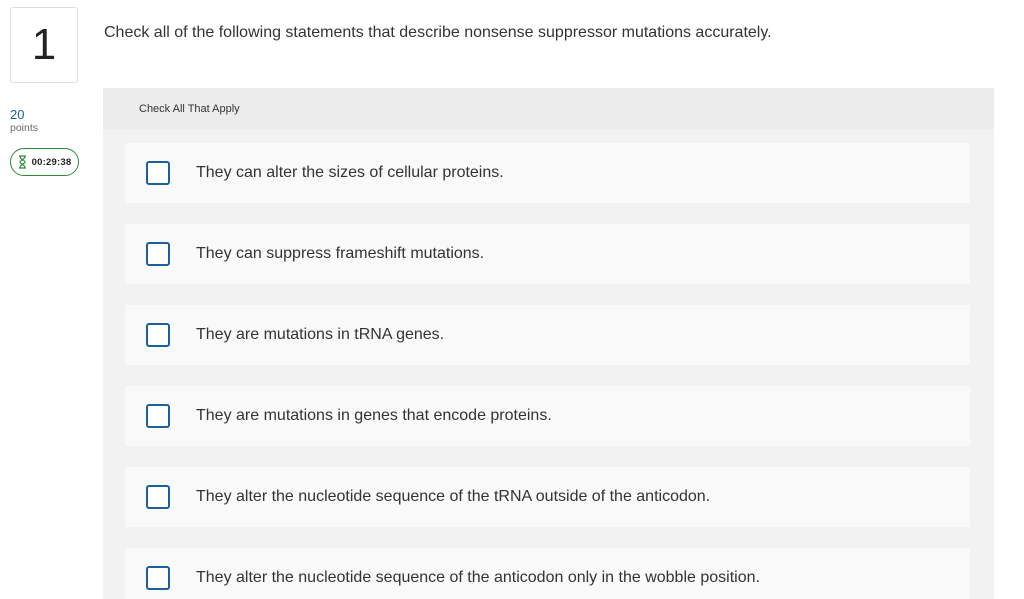  Describe the element at coordinates (320, 334) in the screenshot. I see `answer-option-label: They are mutations in tRNA genes.` at that location.